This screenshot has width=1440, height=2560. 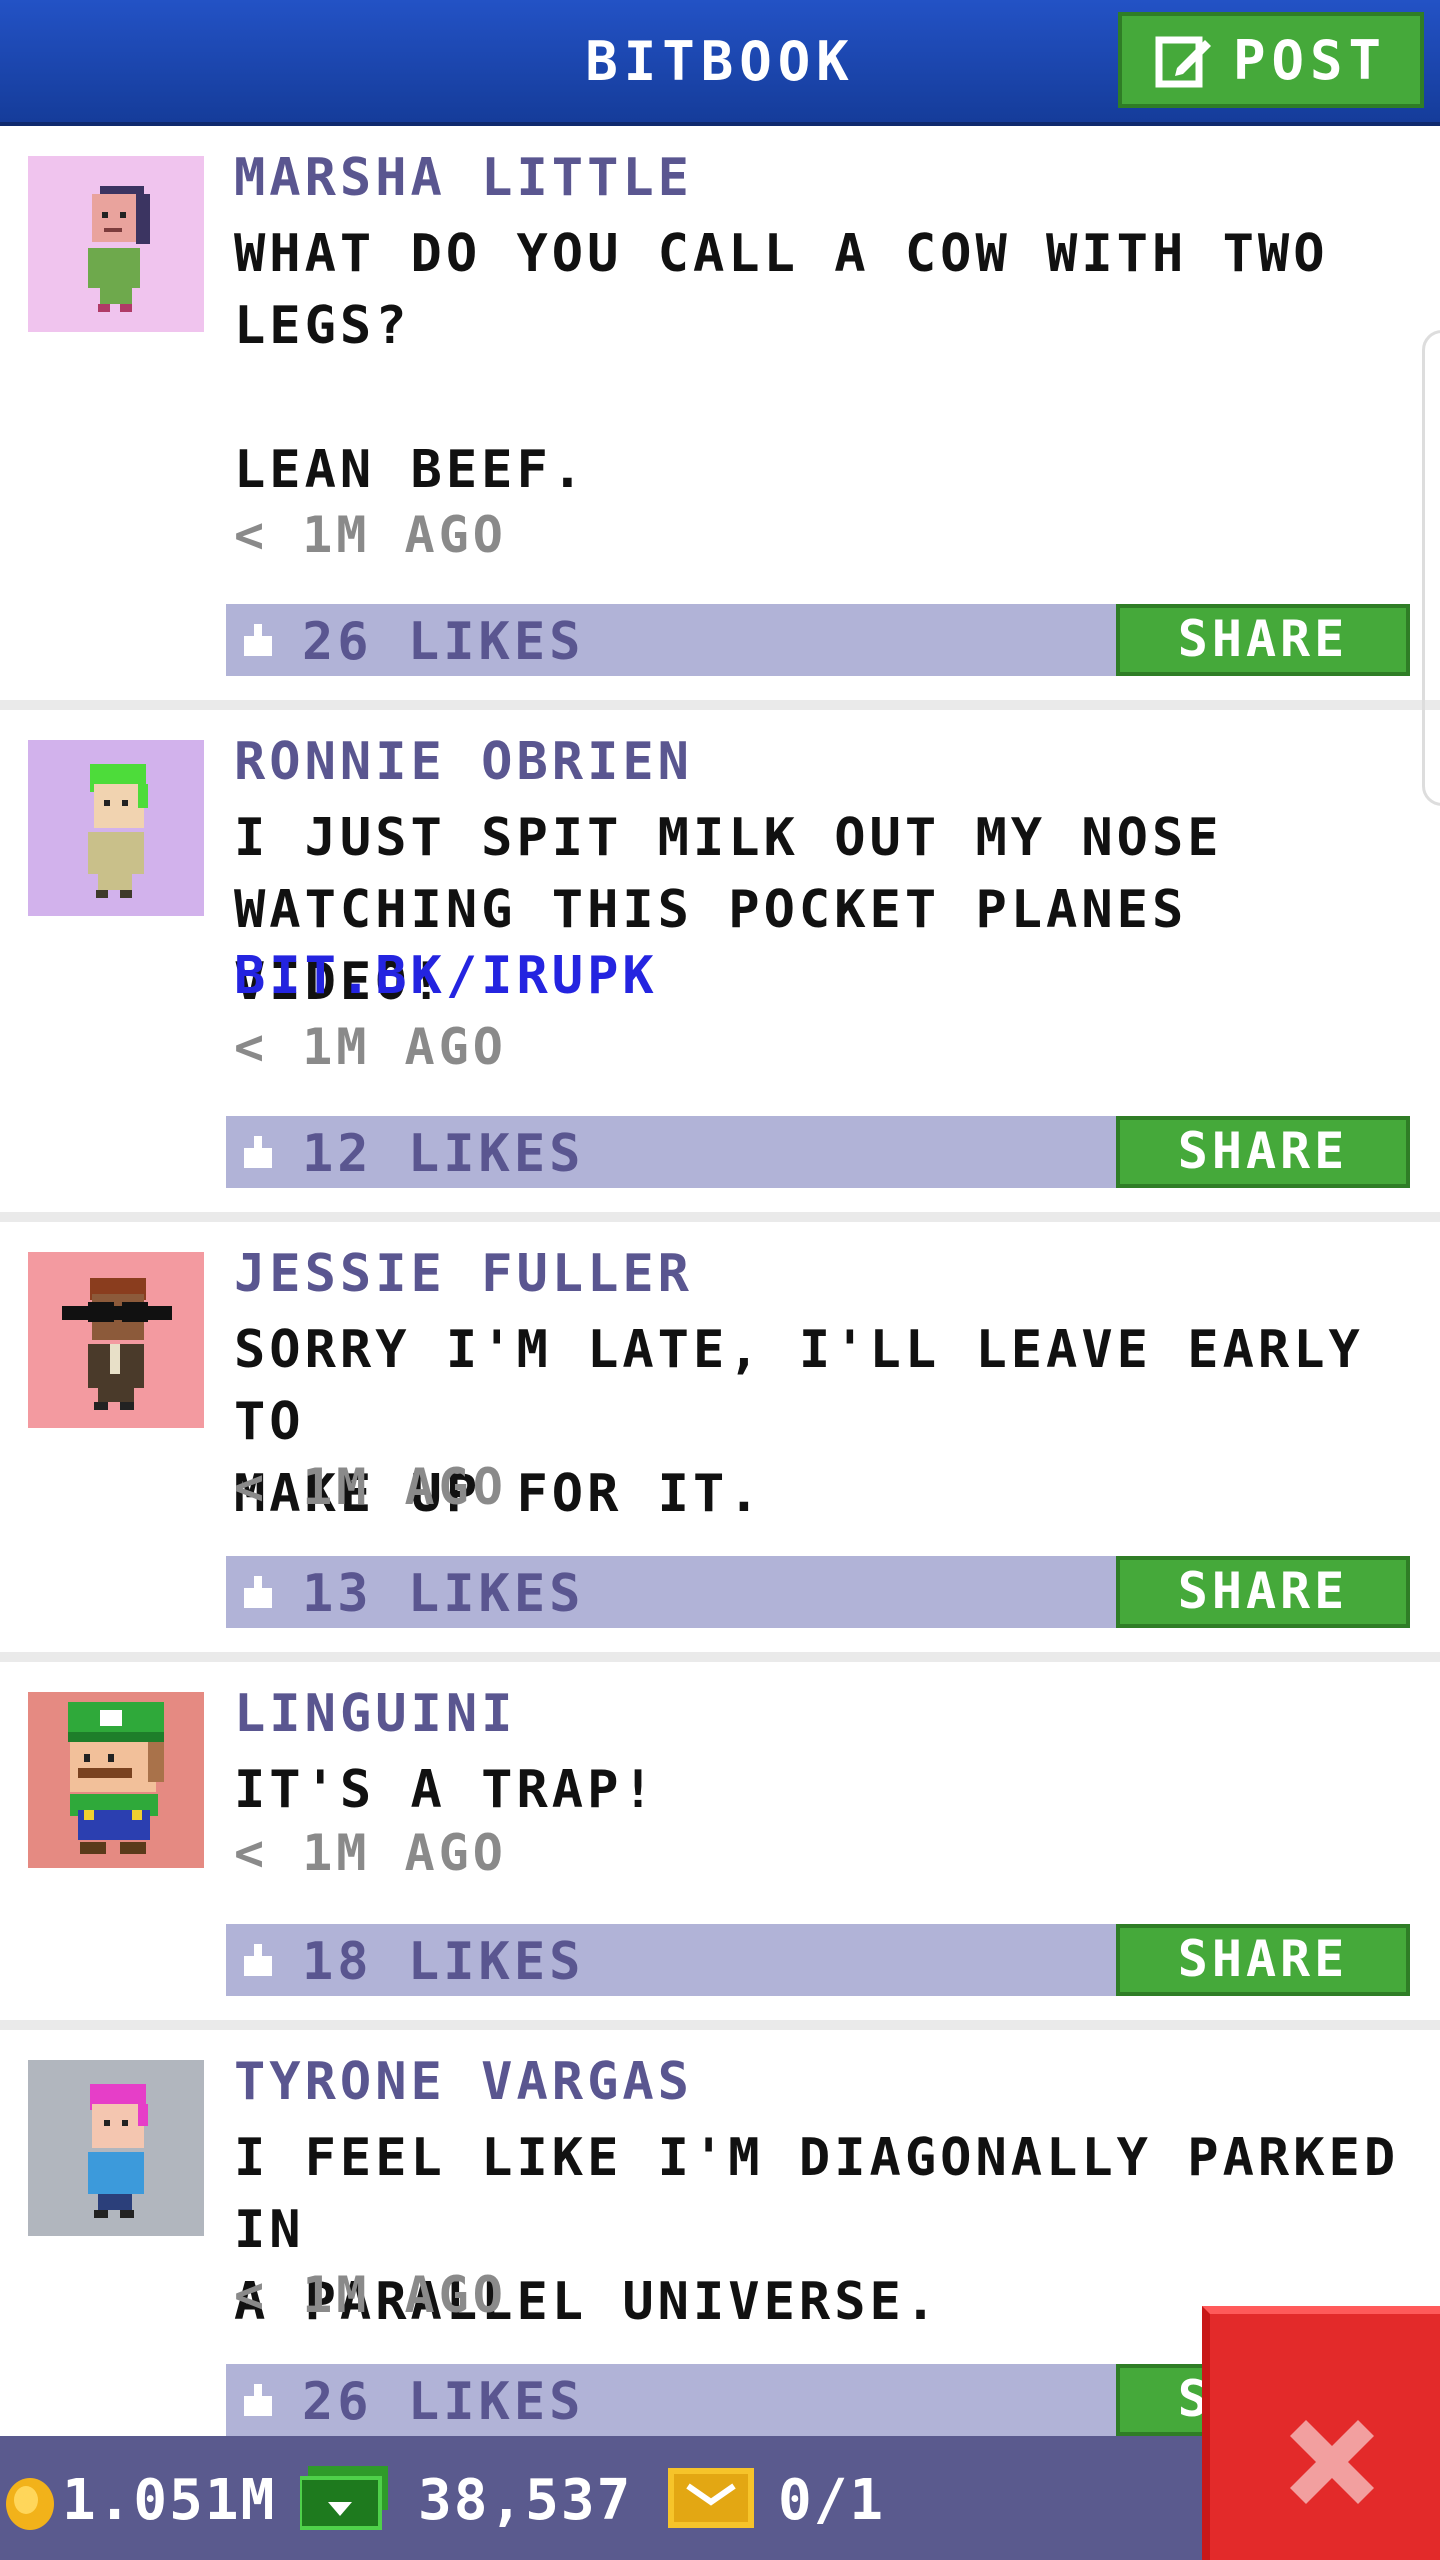 What do you see at coordinates (1431, 568) in the screenshot?
I see `scrollbar` at bounding box center [1431, 568].